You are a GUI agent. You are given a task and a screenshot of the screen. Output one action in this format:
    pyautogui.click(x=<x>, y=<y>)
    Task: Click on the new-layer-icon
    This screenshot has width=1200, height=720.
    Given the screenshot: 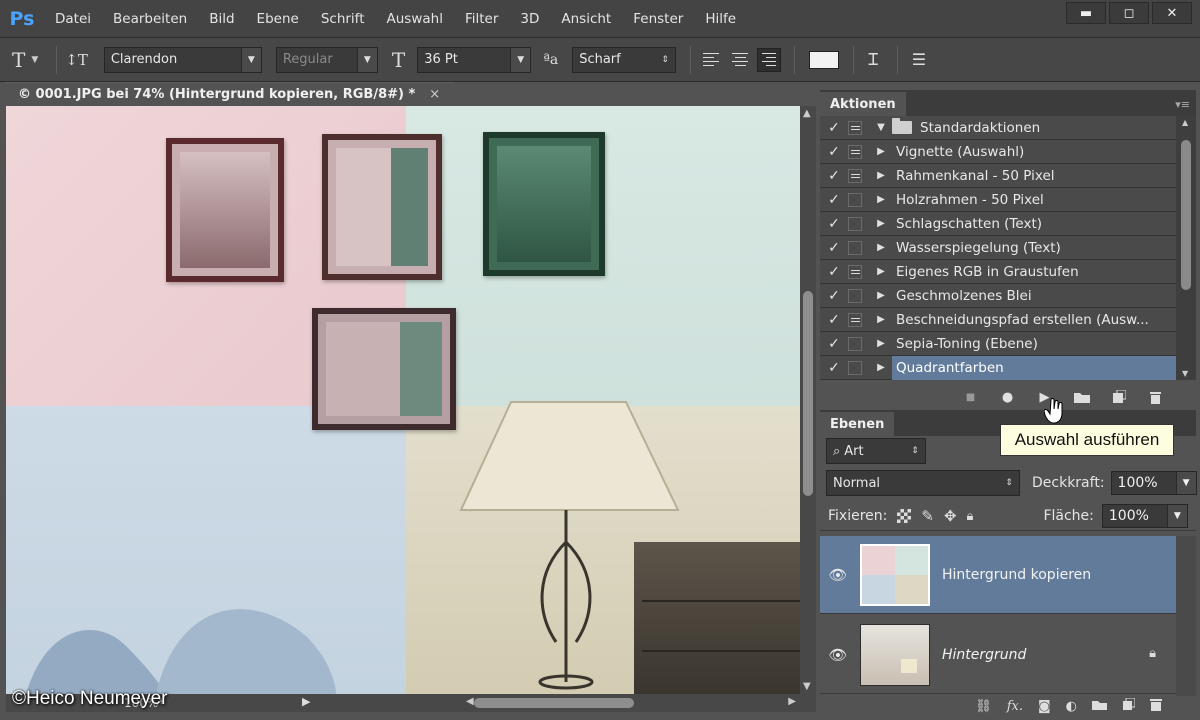 What is the action you would take?
    pyautogui.click(x=1129, y=706)
    